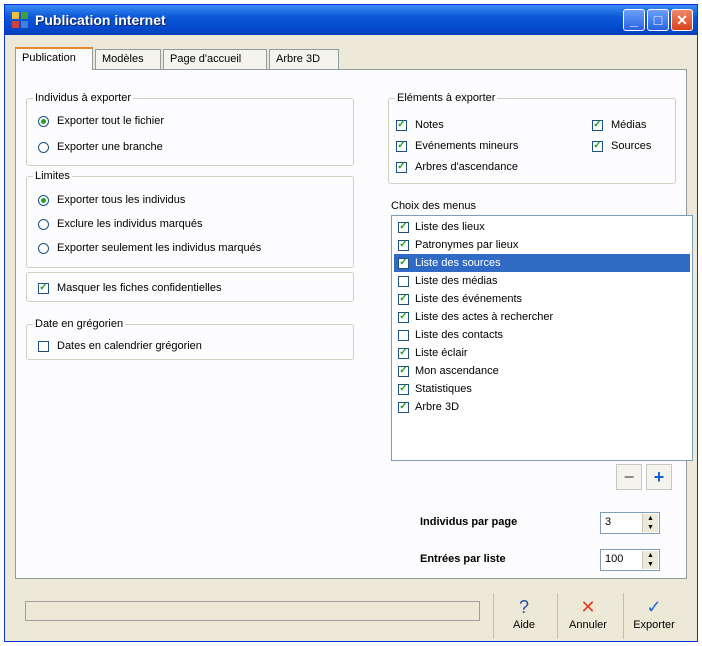 The width and height of the screenshot is (702, 646). I want to click on tab-modeles: Modèles, so click(128, 59).